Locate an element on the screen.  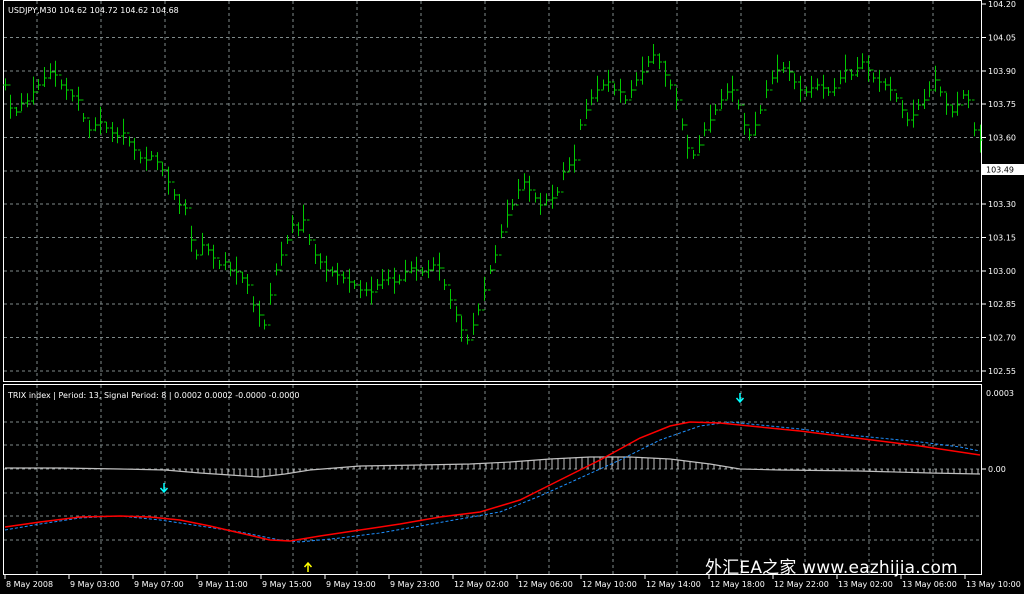
arrow-up-icon is located at coordinates (308, 566).